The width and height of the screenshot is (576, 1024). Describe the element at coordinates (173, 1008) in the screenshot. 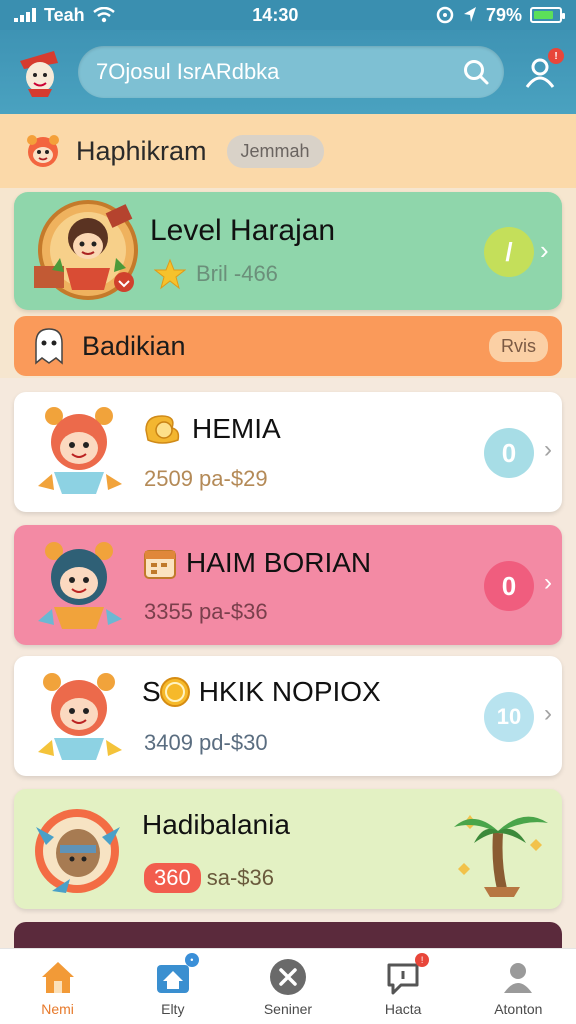

I see `nav-label: Elty` at that location.